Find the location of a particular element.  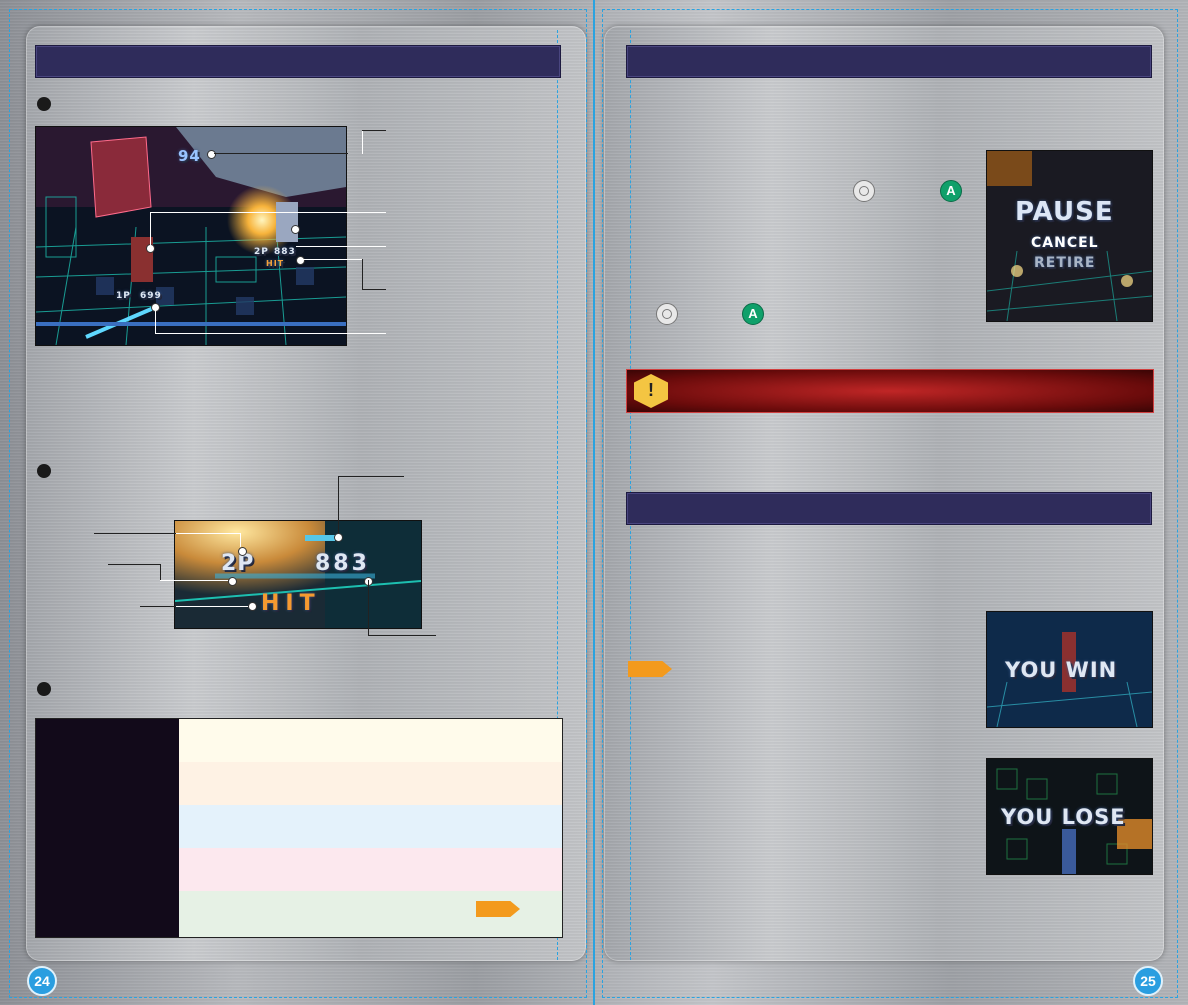

hud-zoom-screenshot: 2P 883 HIT is located at coordinates (298, 574).